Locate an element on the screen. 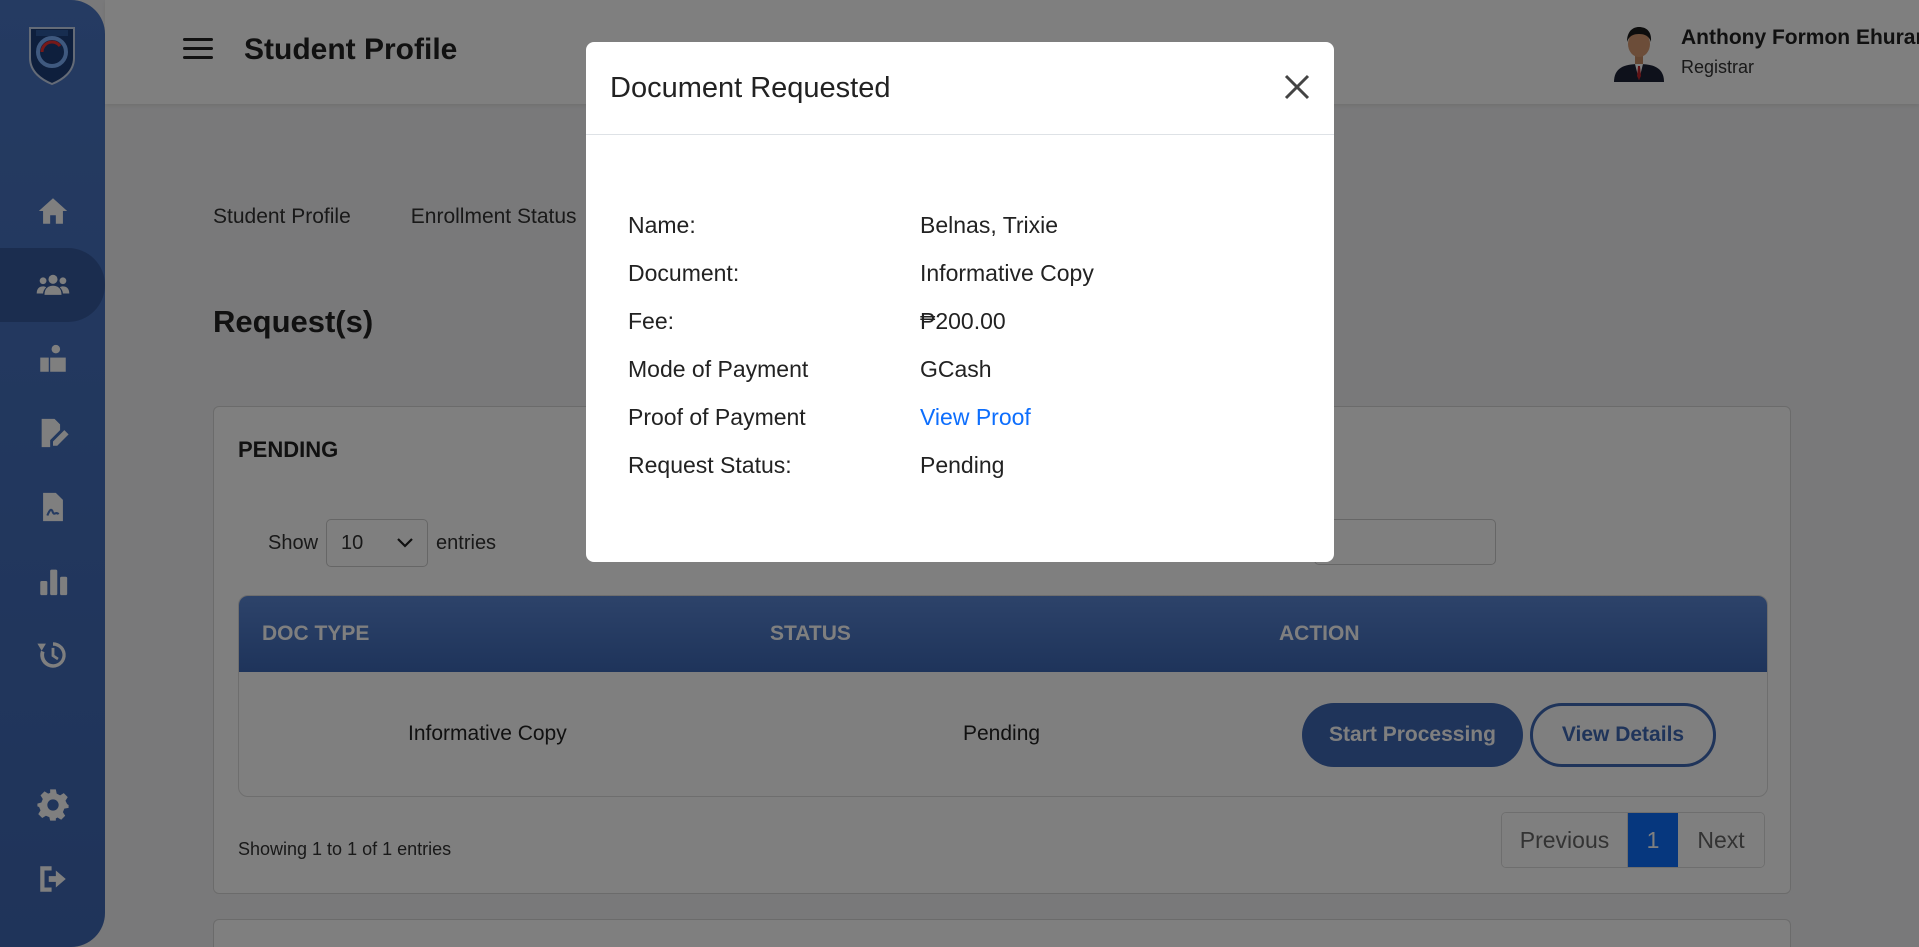  view-proof-link: View Proof is located at coordinates (975, 417).